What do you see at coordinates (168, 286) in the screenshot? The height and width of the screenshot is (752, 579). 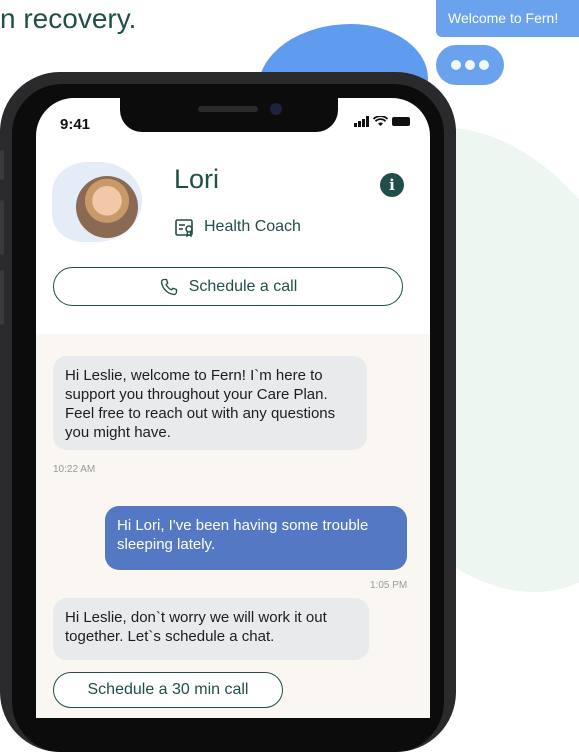 I see `phone-icon` at bounding box center [168, 286].